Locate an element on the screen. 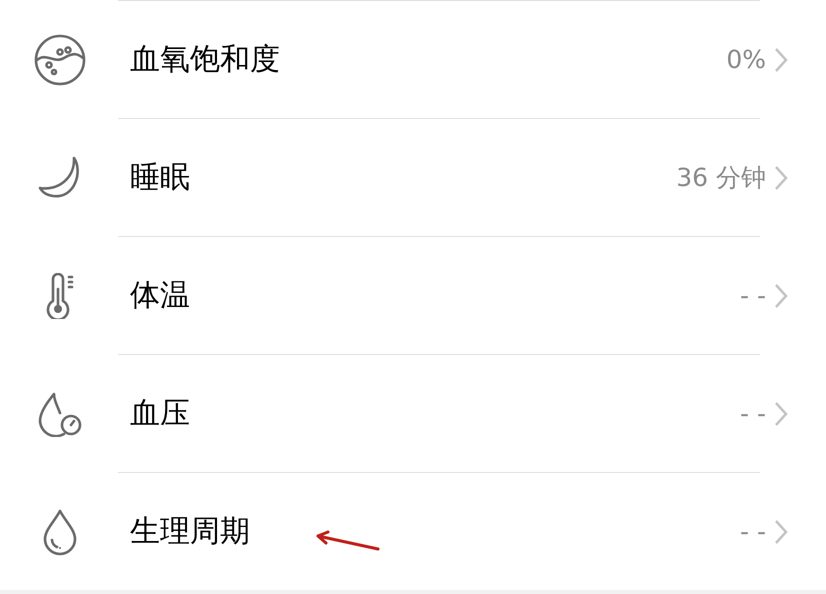  water-drop-icon is located at coordinates (60, 532).